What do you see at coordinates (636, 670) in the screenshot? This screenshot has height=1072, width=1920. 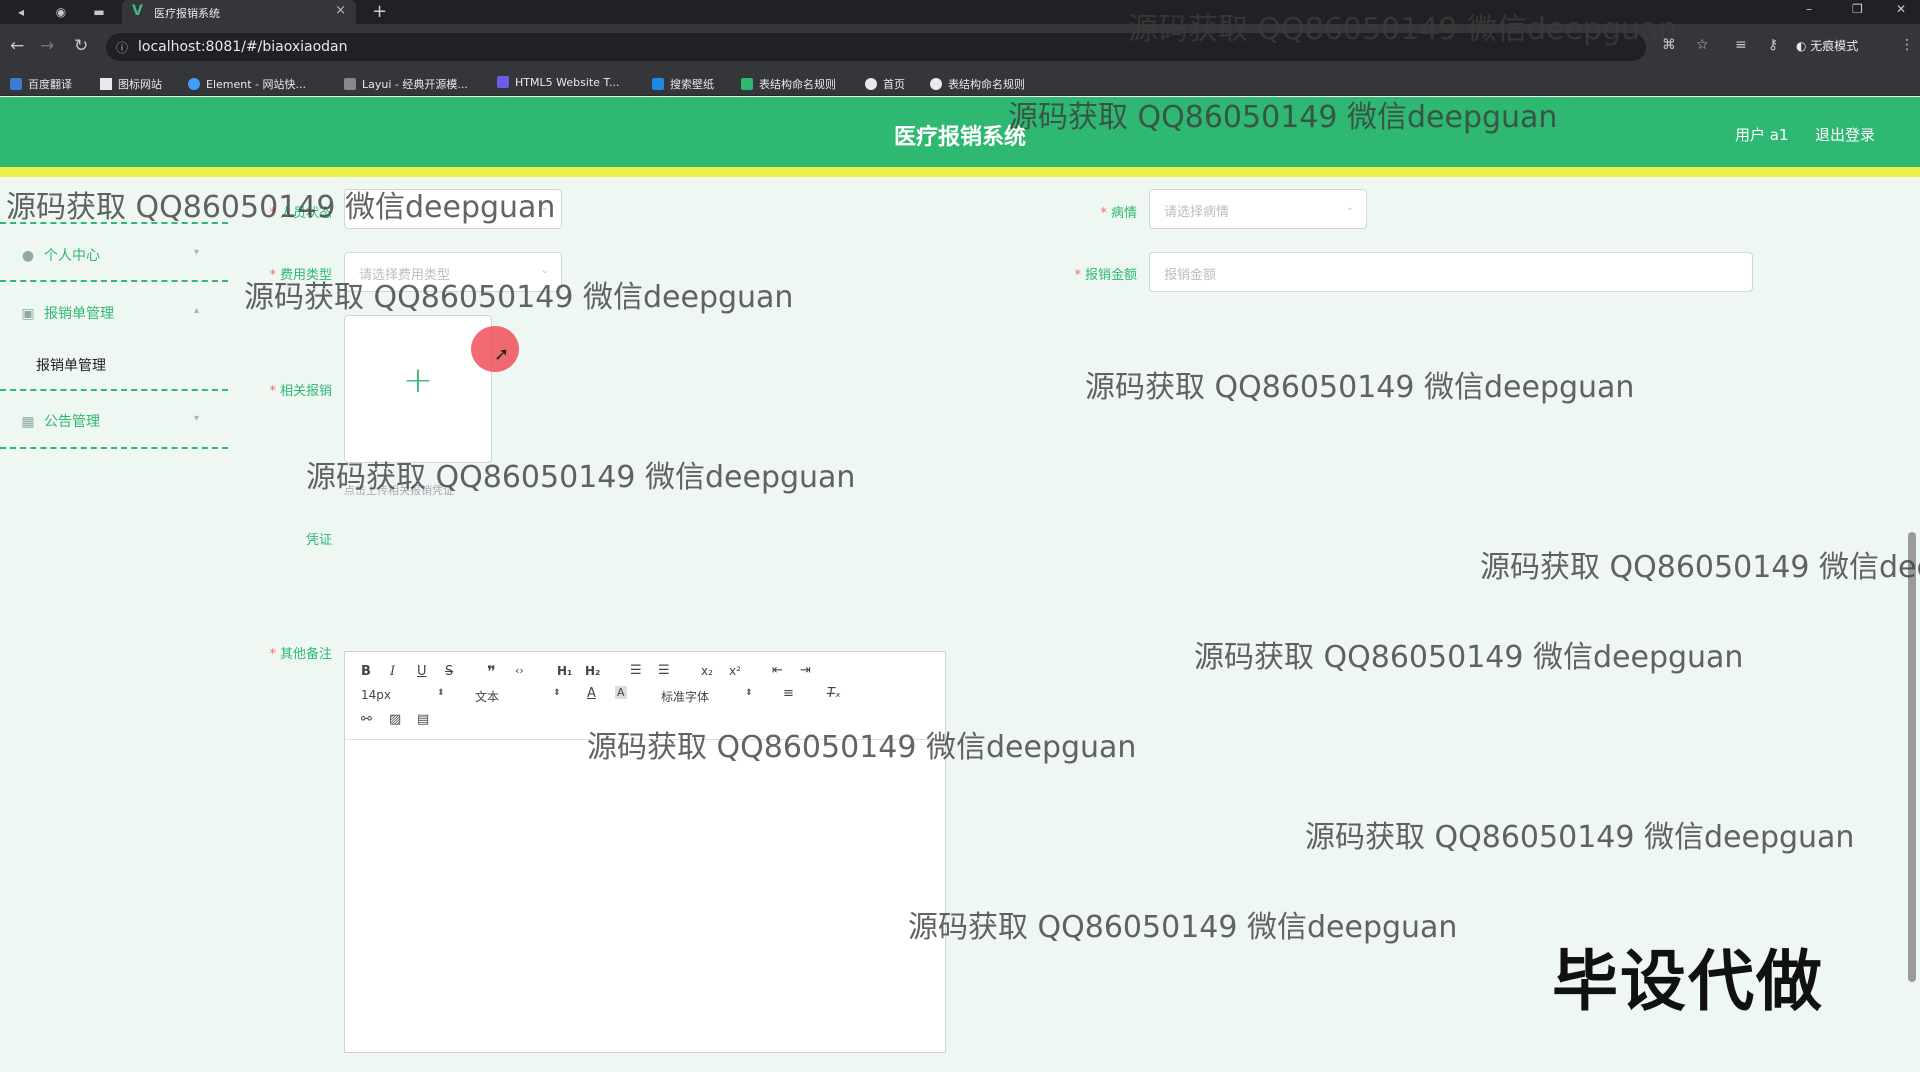 I see `ordered-list-icon: ☰` at bounding box center [636, 670].